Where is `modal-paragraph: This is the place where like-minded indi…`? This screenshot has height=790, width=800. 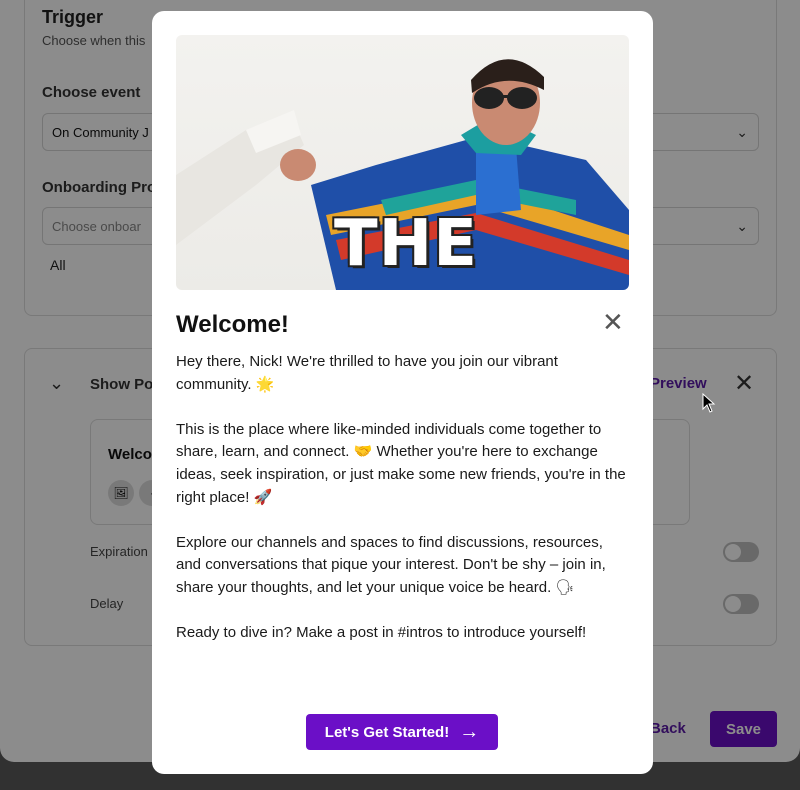 modal-paragraph: This is the place where like-minded indi… is located at coordinates (401, 463).